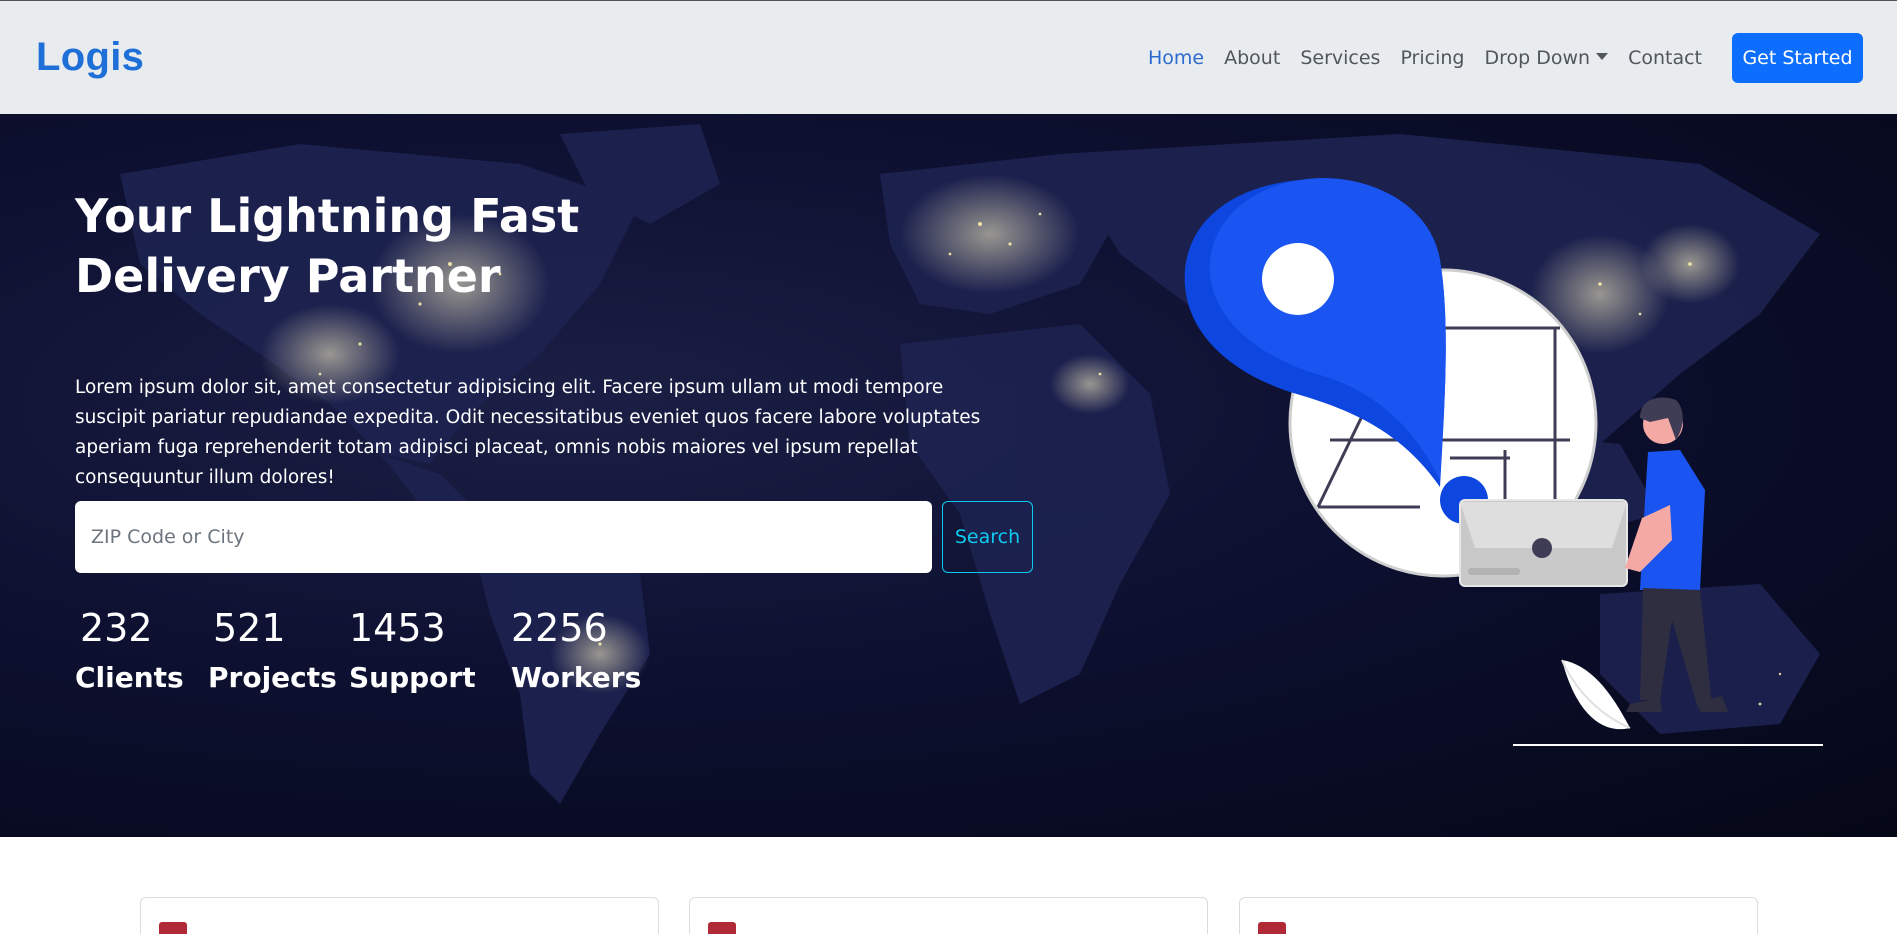 The width and height of the screenshot is (1897, 934). I want to click on search-button: Search, so click(987, 537).